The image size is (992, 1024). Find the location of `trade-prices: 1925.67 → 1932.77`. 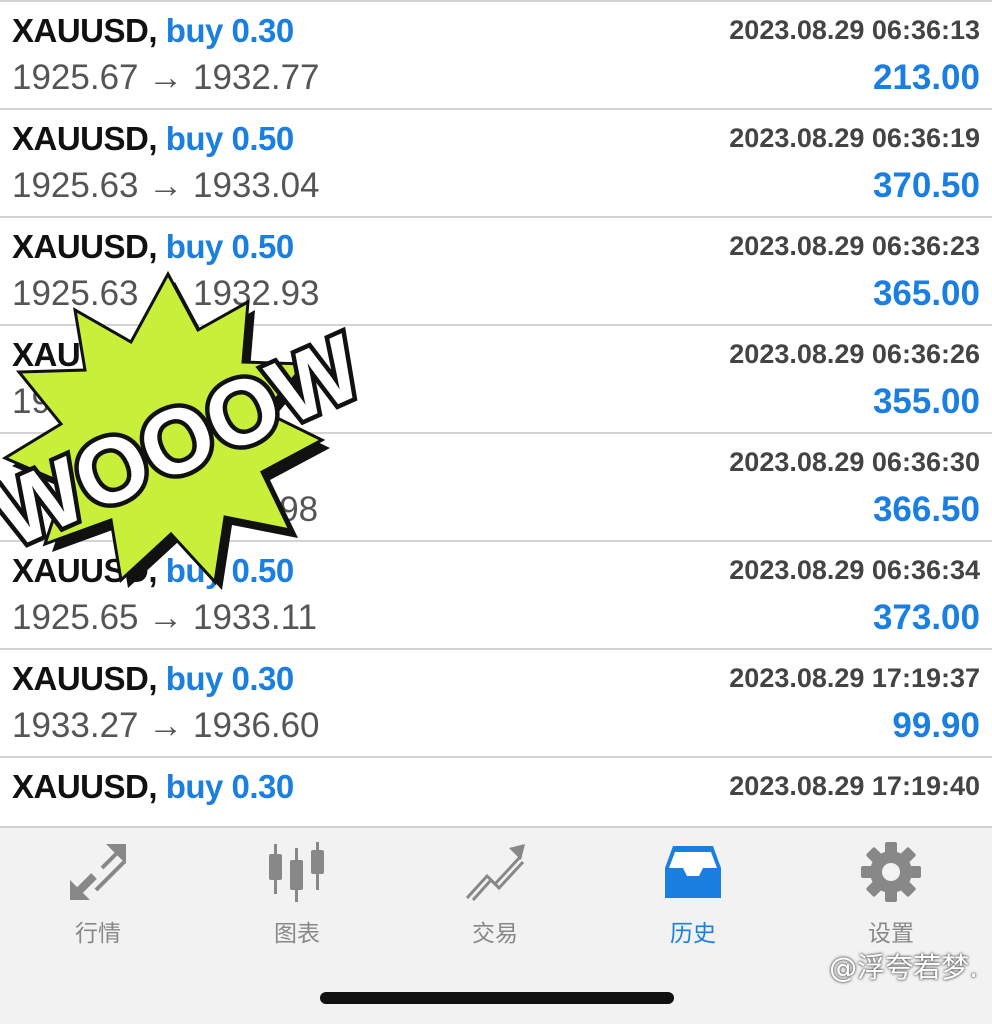

trade-prices: 1925.67 → 1932.77 is located at coordinates (166, 78).